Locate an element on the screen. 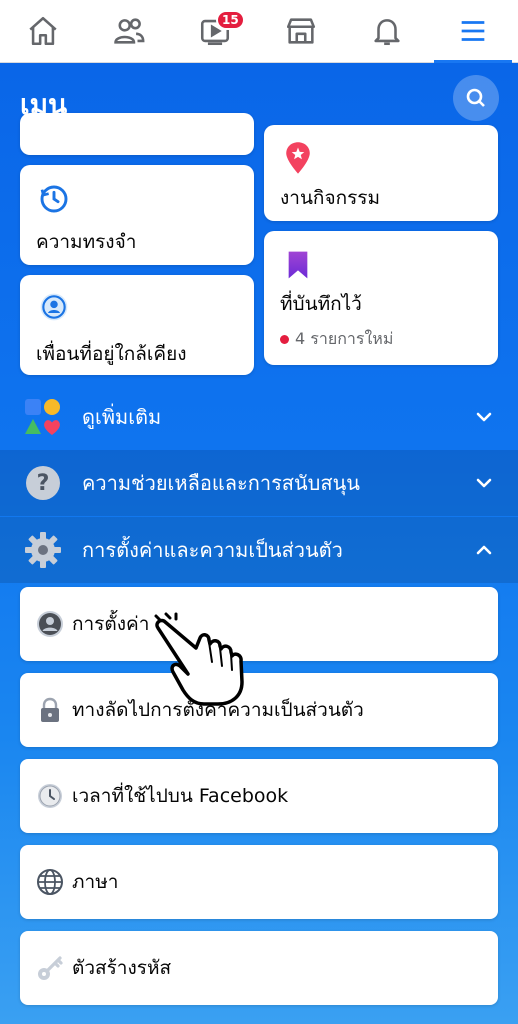 Image resolution: width=518 pixels, height=1024 pixels. saved-icon is located at coordinates (298, 265).